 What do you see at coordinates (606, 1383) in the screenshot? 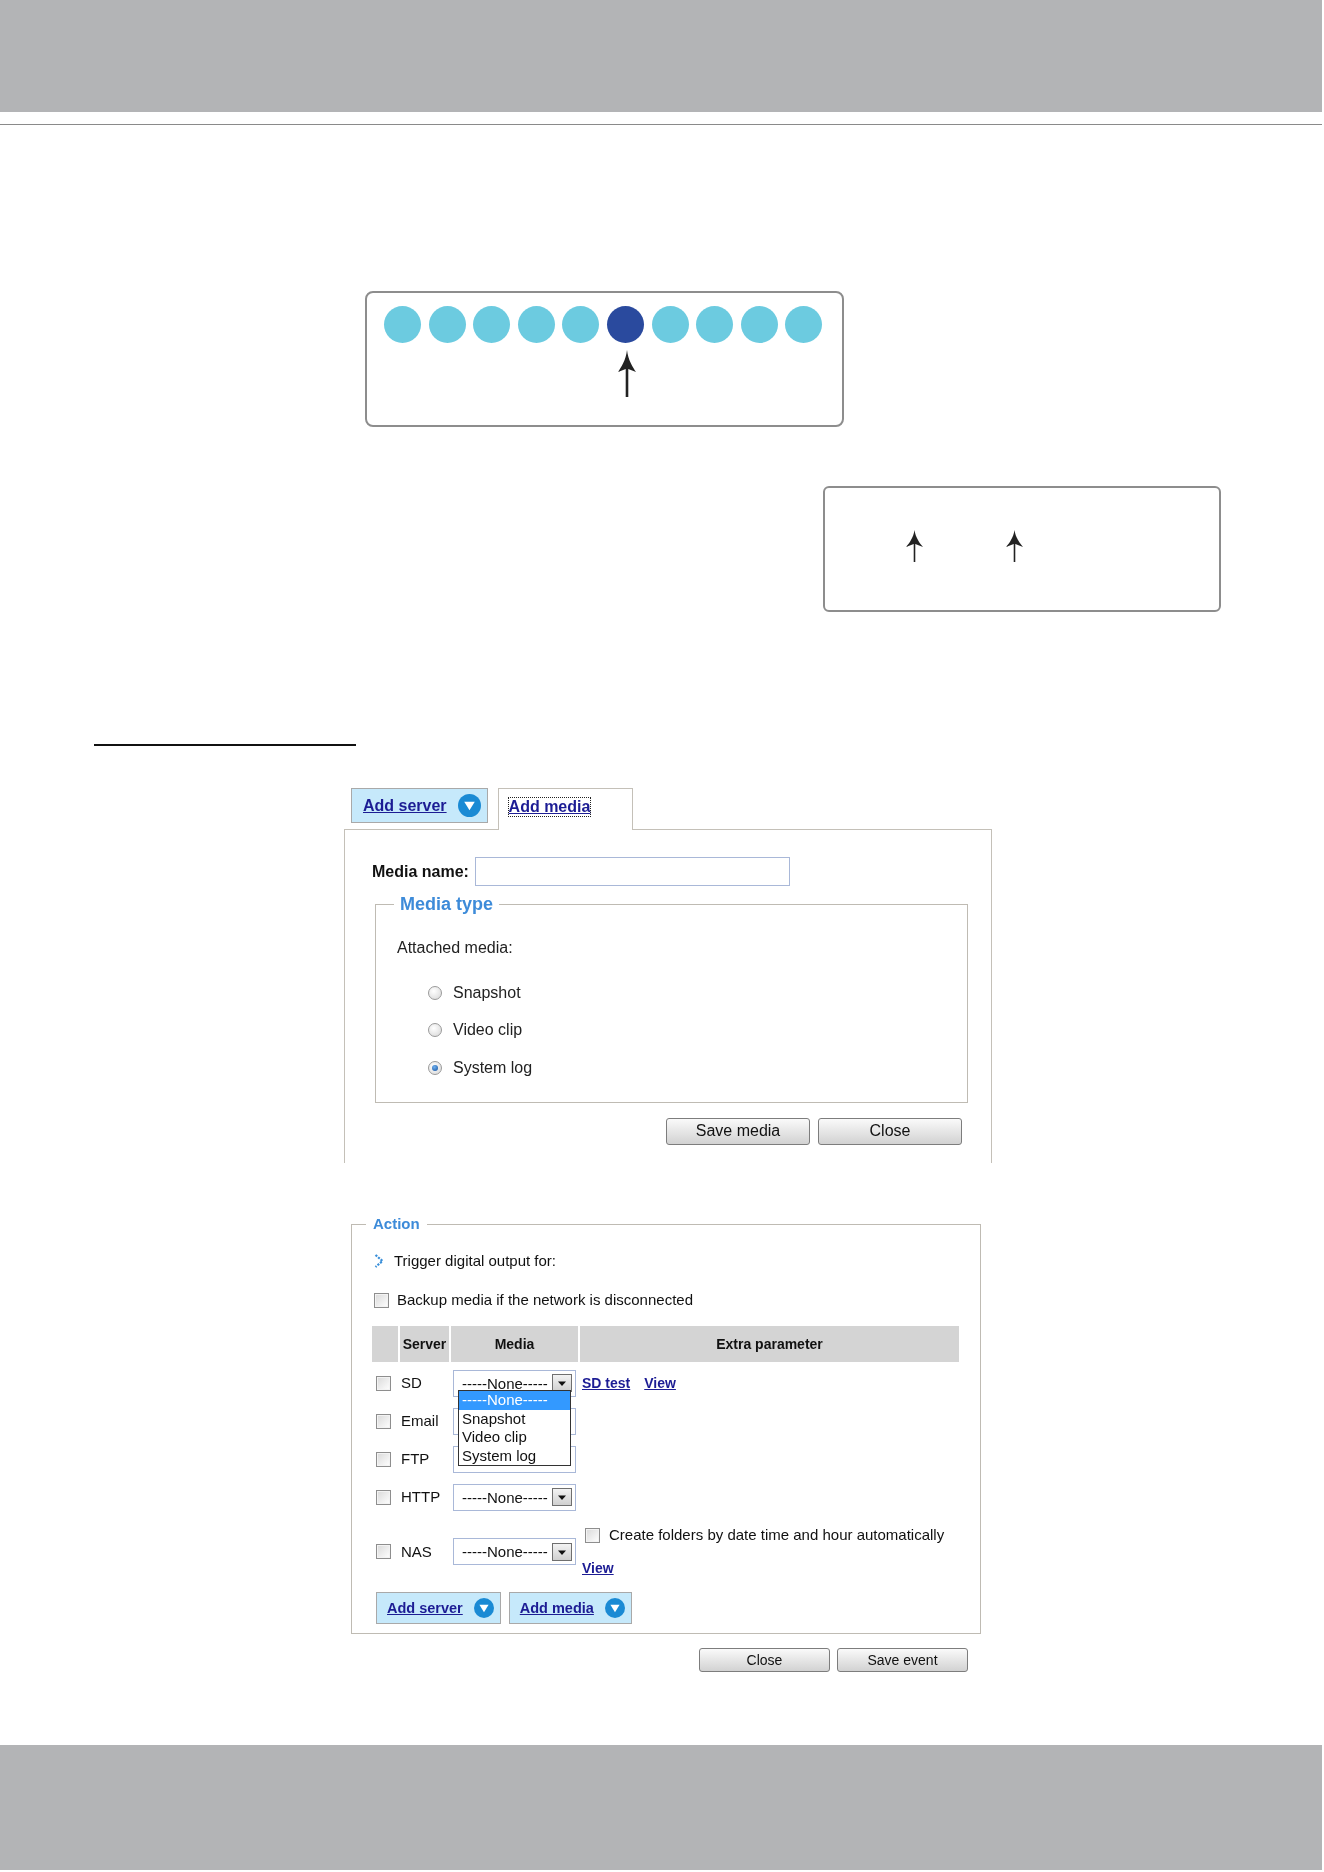
I see `text-link: SD test` at bounding box center [606, 1383].